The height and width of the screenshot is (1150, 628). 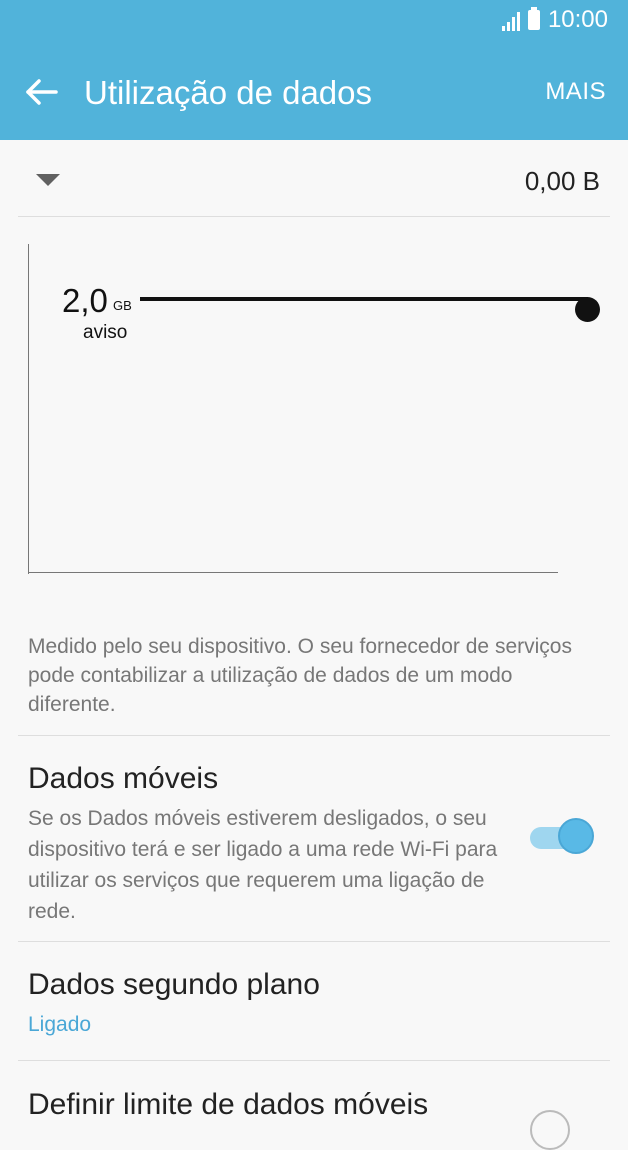 What do you see at coordinates (105, 332) in the screenshot?
I see `warning-label: aviso` at bounding box center [105, 332].